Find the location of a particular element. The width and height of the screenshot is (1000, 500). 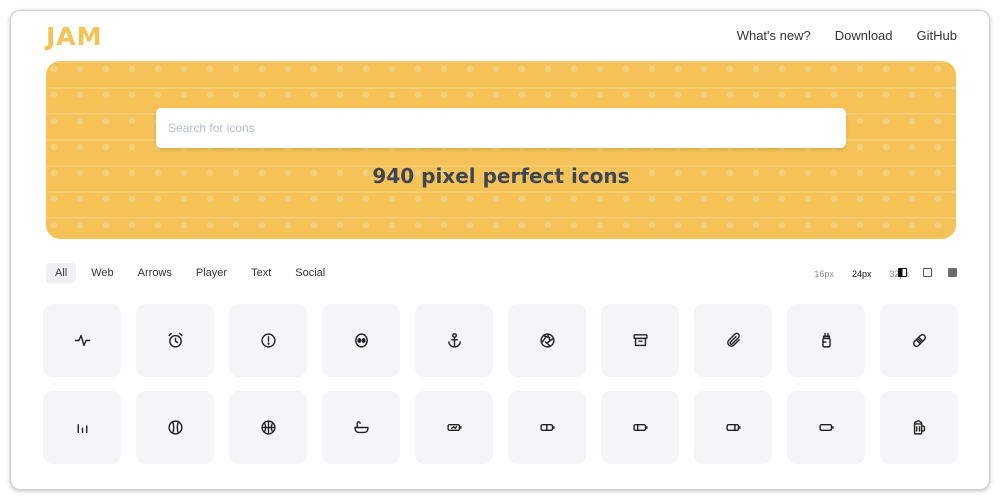

size-24px: 24px is located at coordinates (862, 274).